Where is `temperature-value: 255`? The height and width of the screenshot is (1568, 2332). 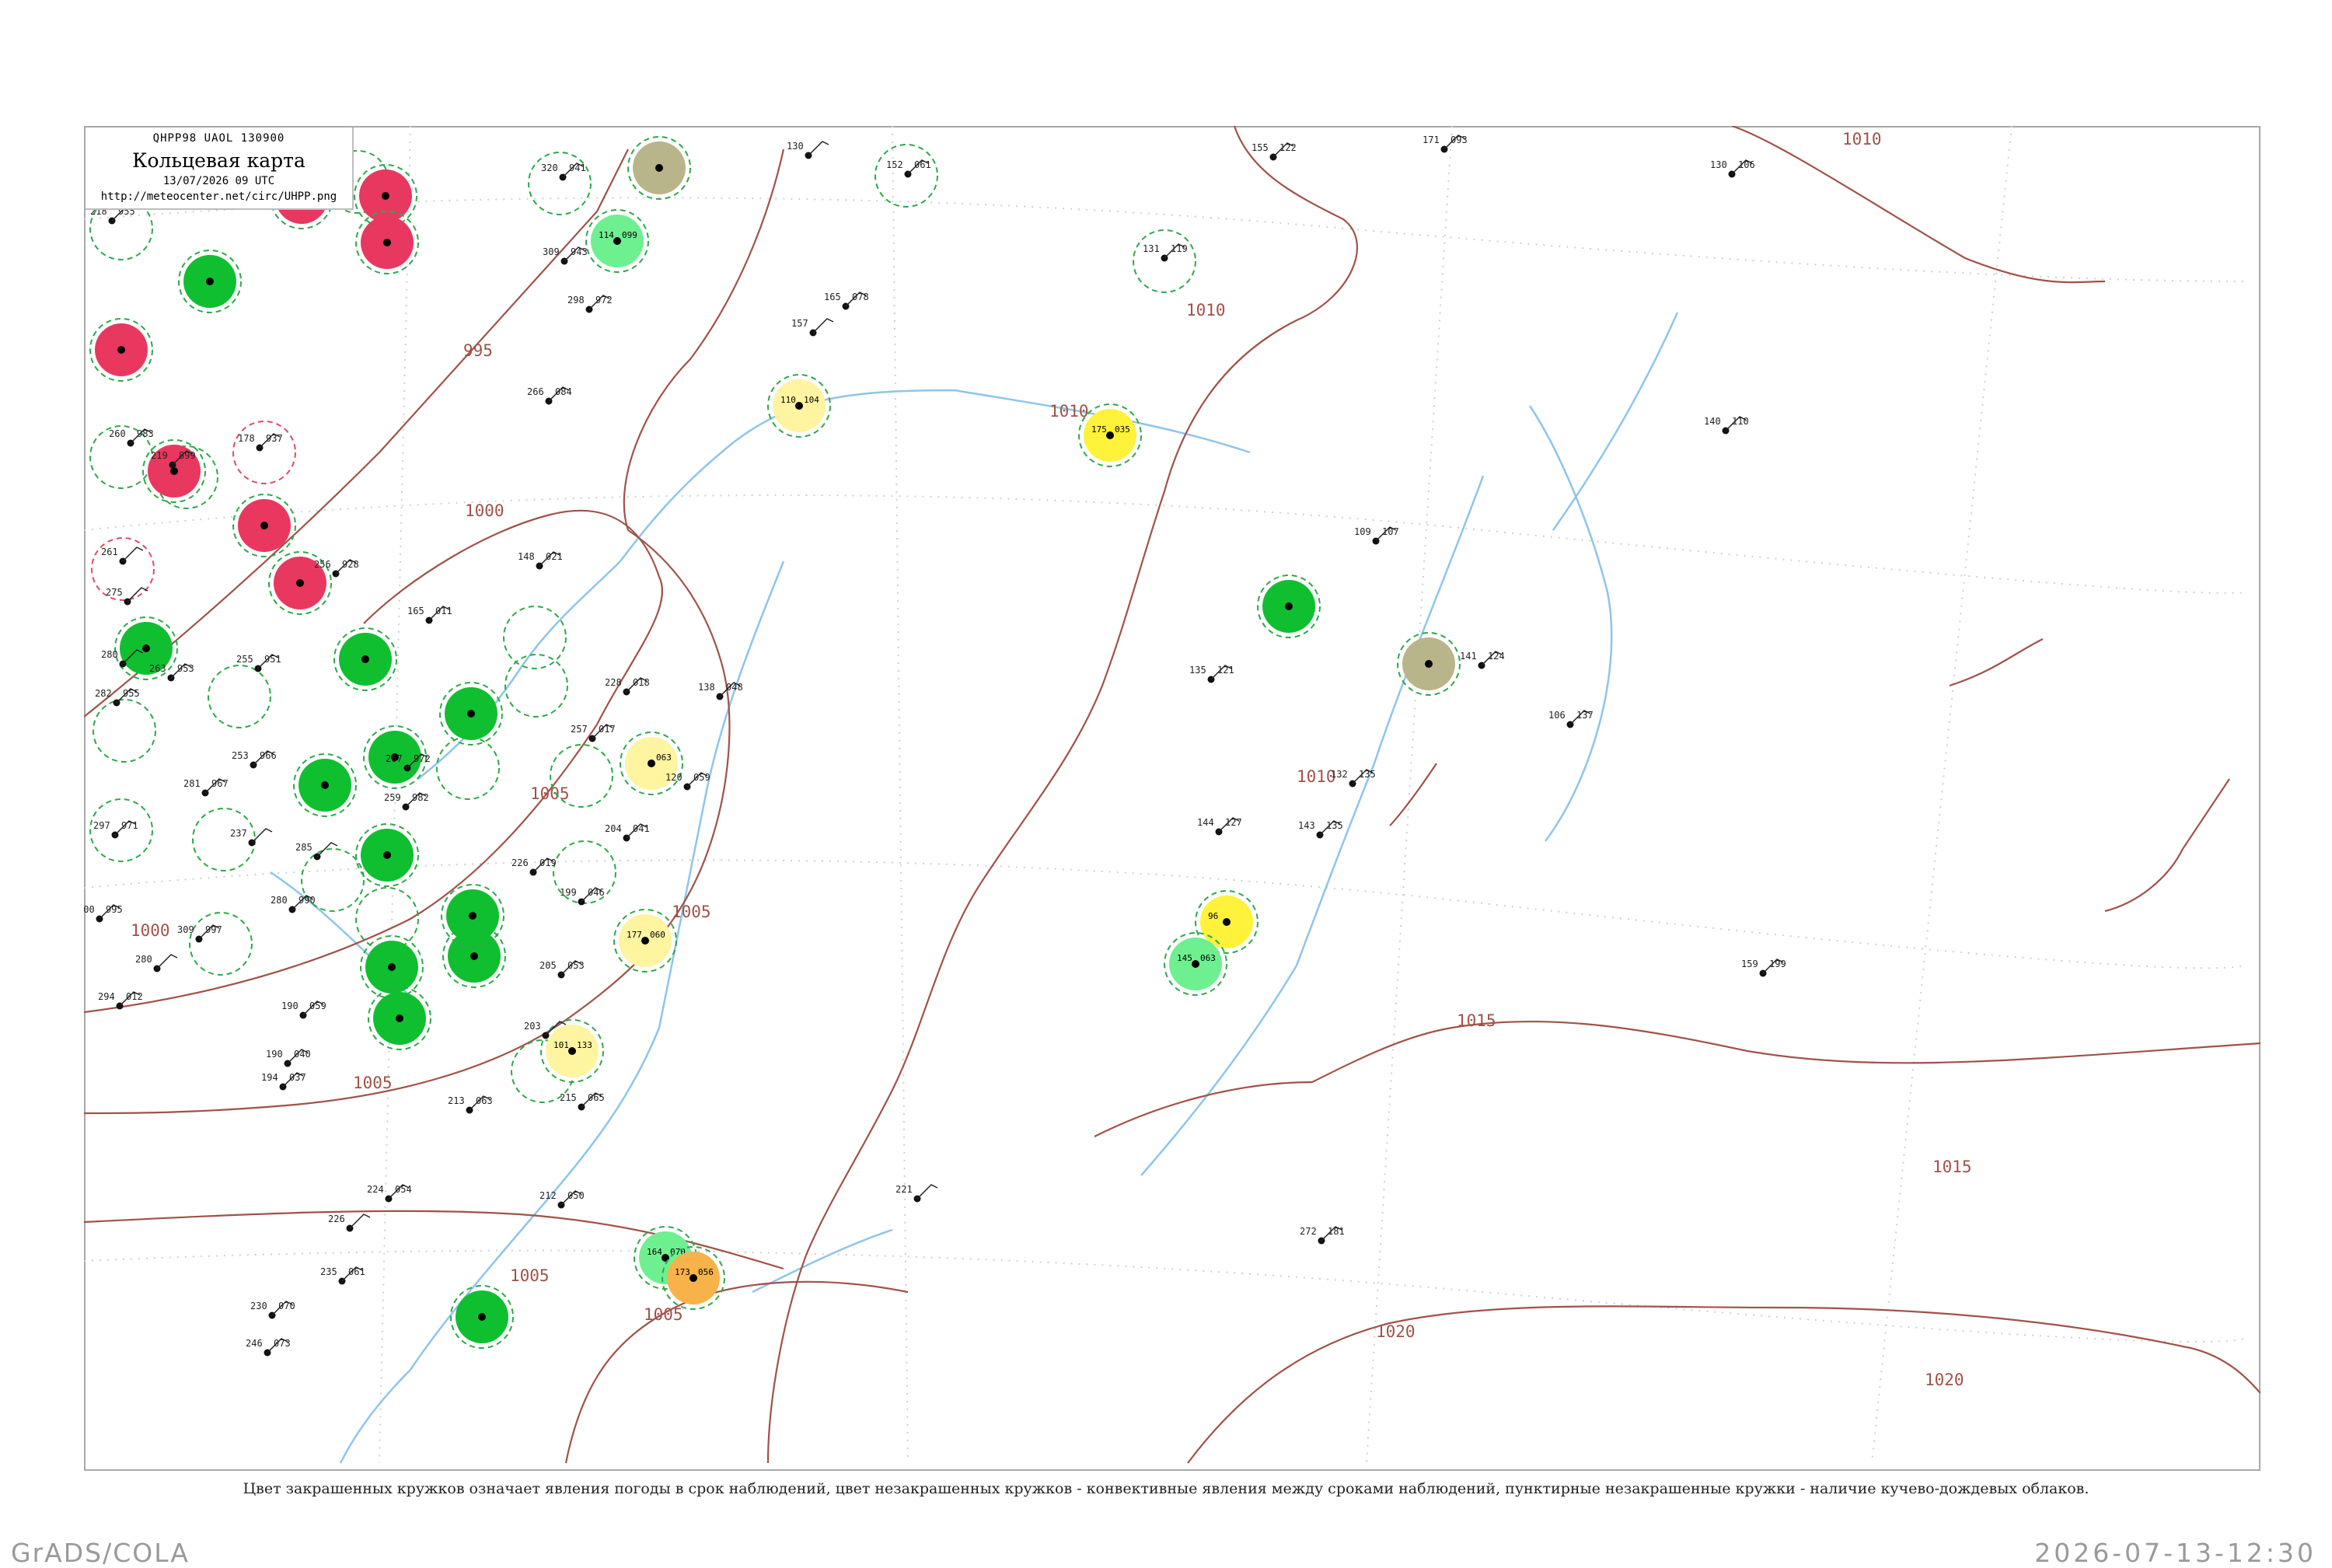 temperature-value: 255 is located at coordinates (244, 659).